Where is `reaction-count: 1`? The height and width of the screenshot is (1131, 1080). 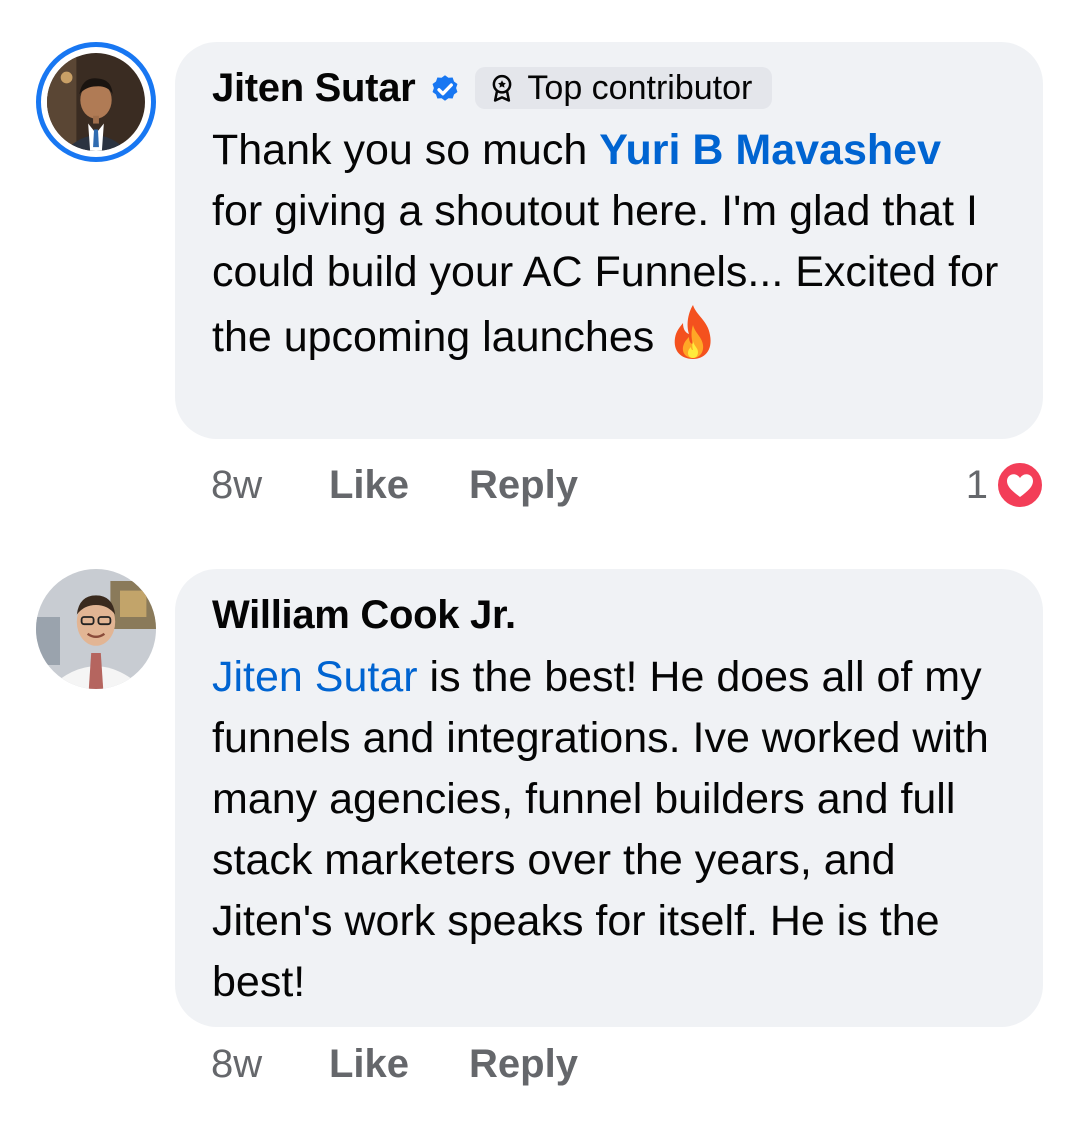
reaction-count: 1 is located at coordinates (976, 484).